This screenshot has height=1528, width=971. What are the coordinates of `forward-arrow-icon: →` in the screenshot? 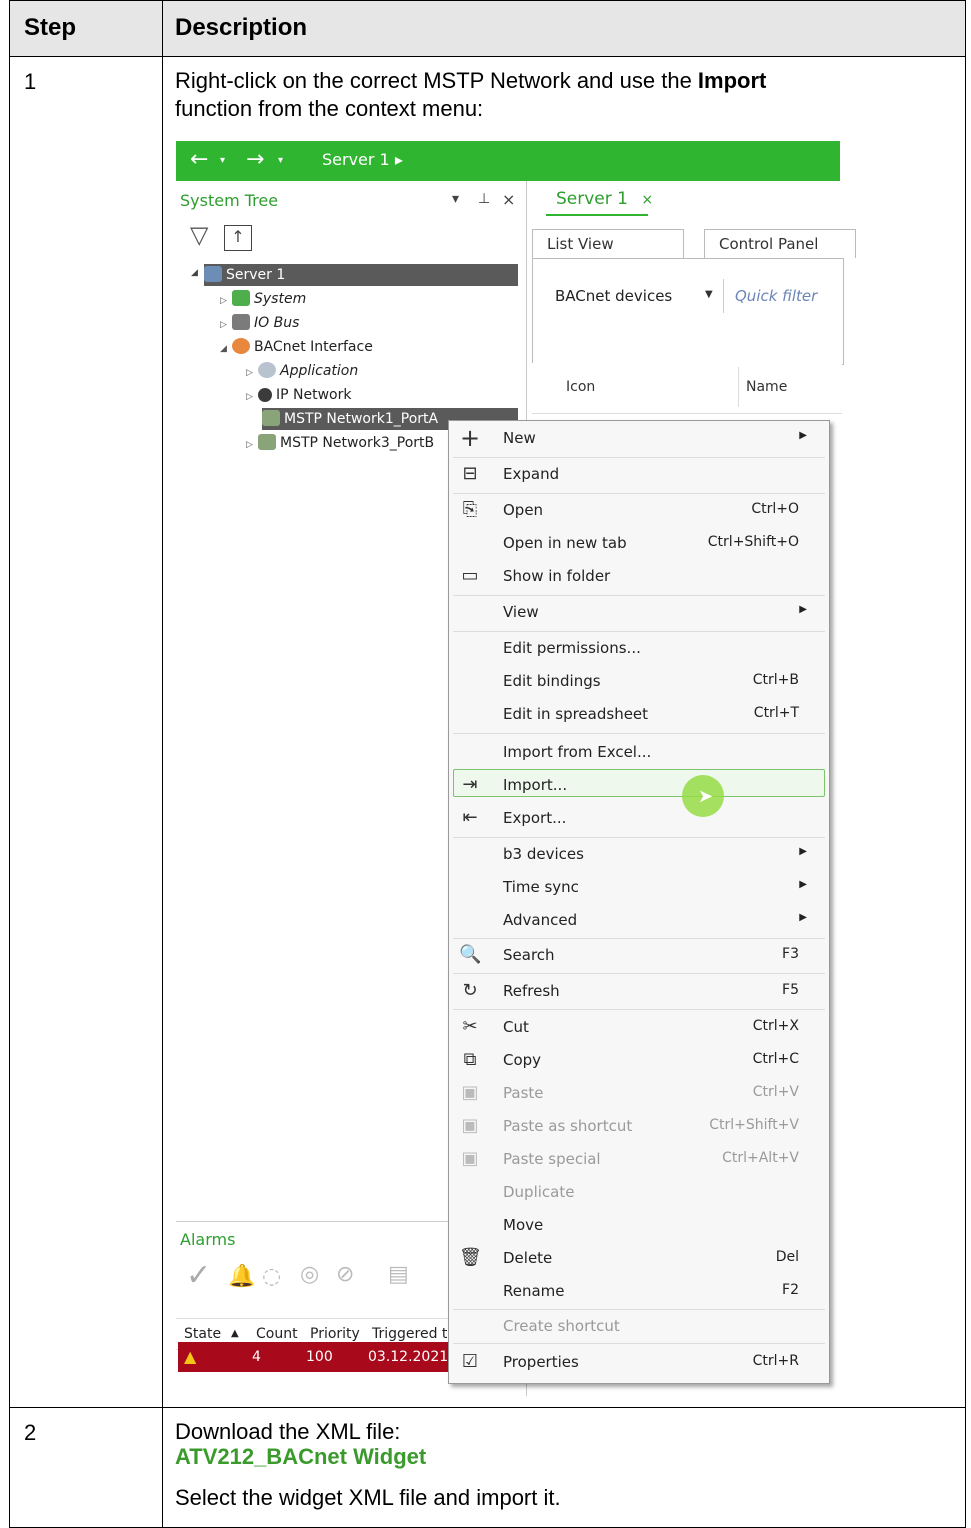 It's located at (255, 159).